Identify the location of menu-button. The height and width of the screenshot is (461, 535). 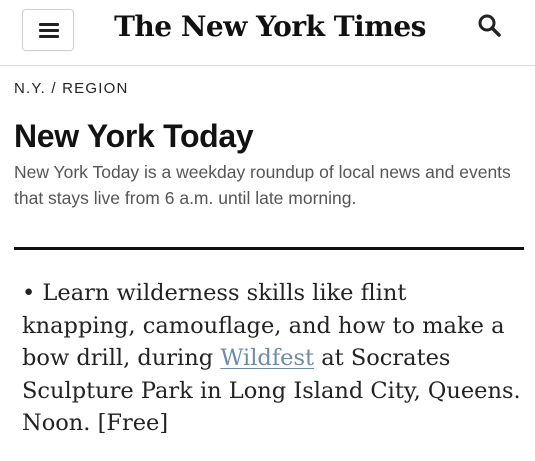
(48, 30).